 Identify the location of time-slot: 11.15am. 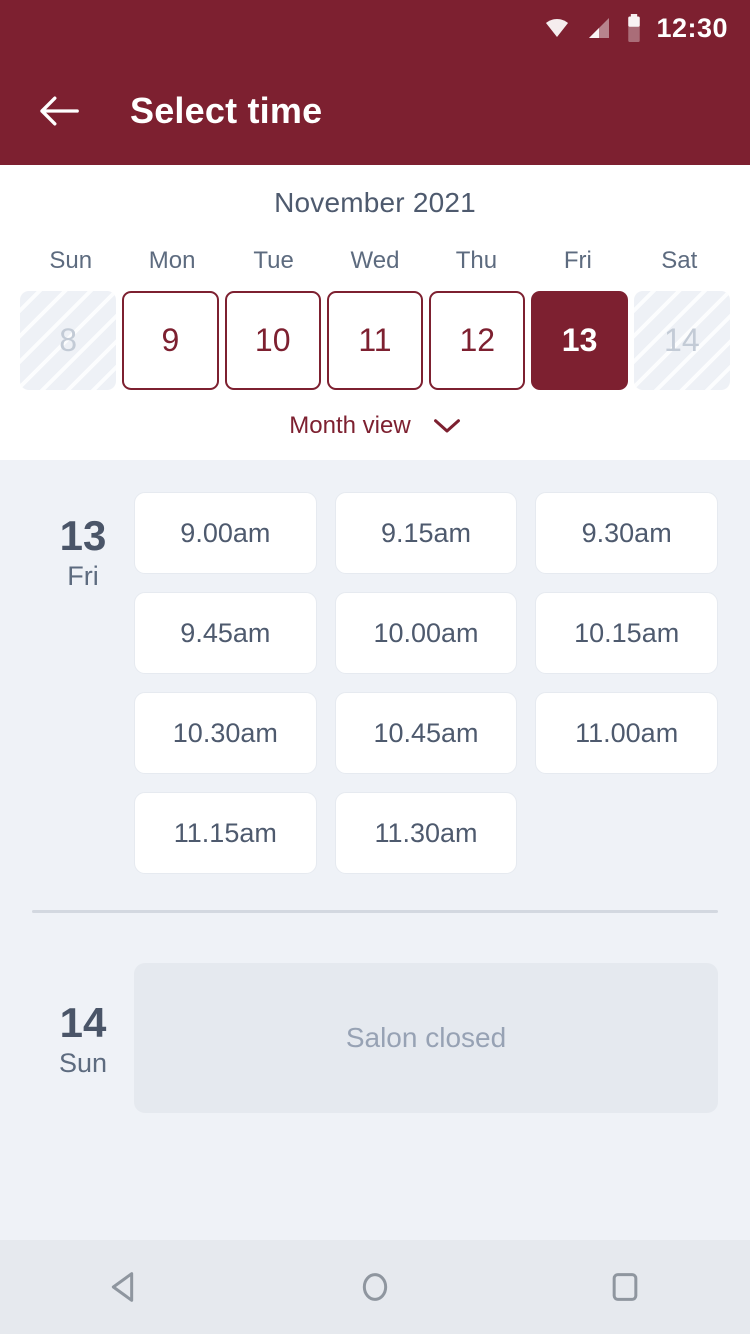
(225, 833).